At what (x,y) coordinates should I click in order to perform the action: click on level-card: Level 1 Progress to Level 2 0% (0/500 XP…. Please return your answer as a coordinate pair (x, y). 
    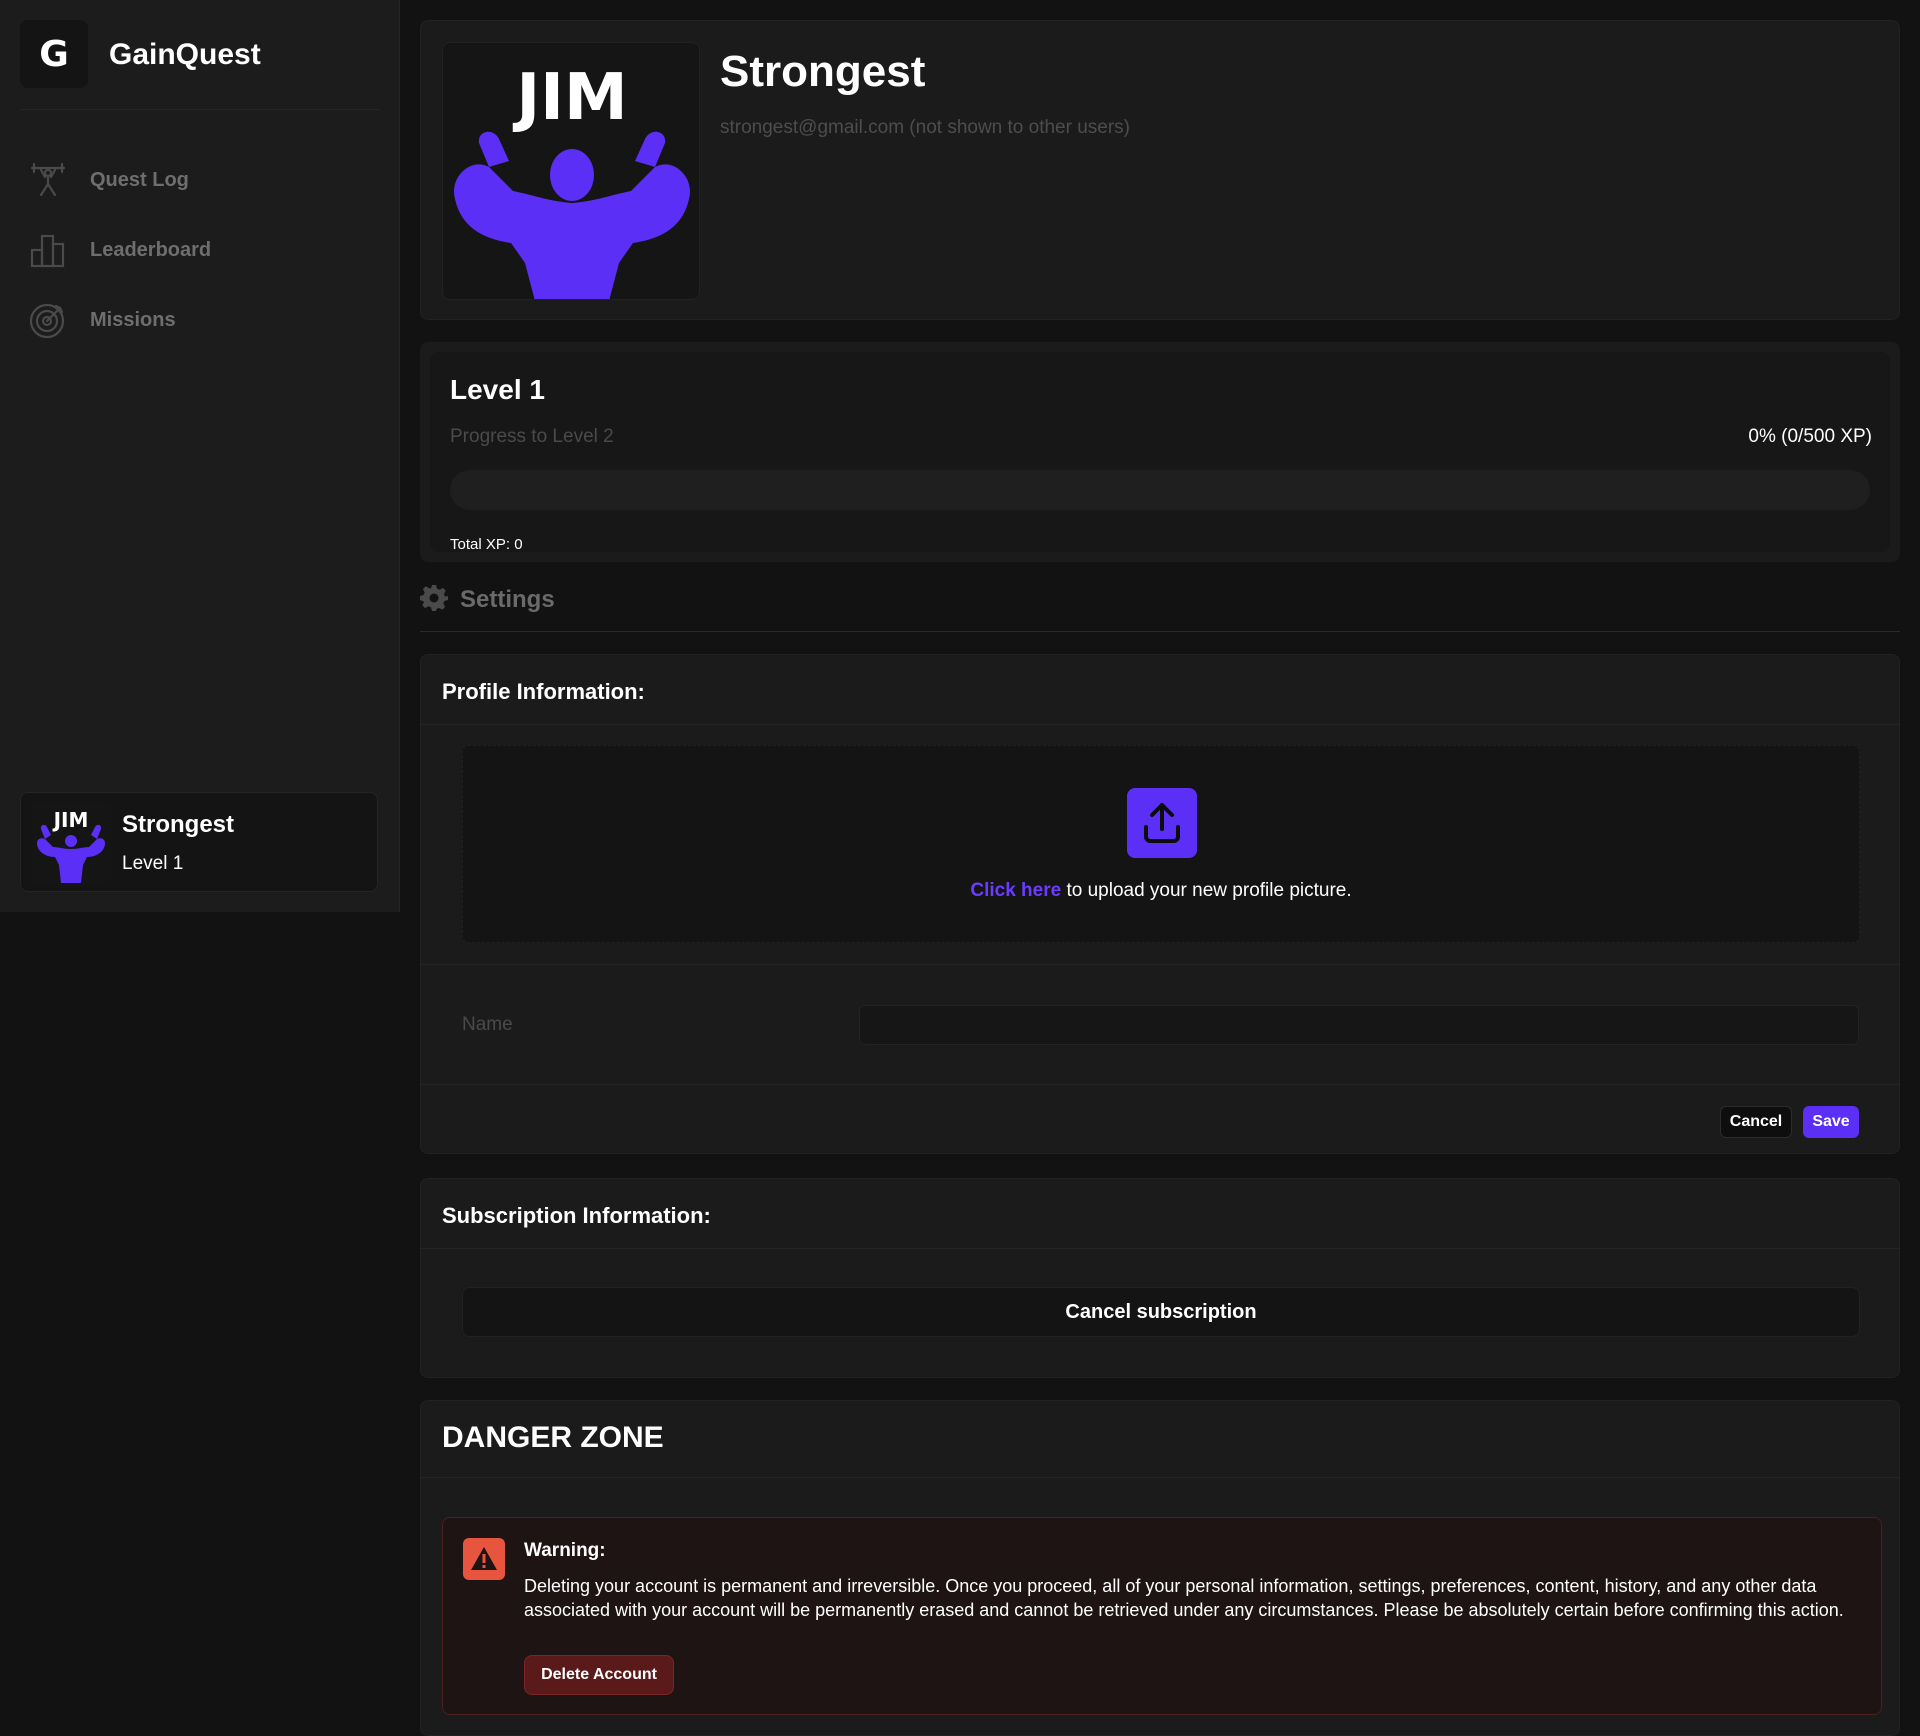
    Looking at the image, I should click on (1160, 452).